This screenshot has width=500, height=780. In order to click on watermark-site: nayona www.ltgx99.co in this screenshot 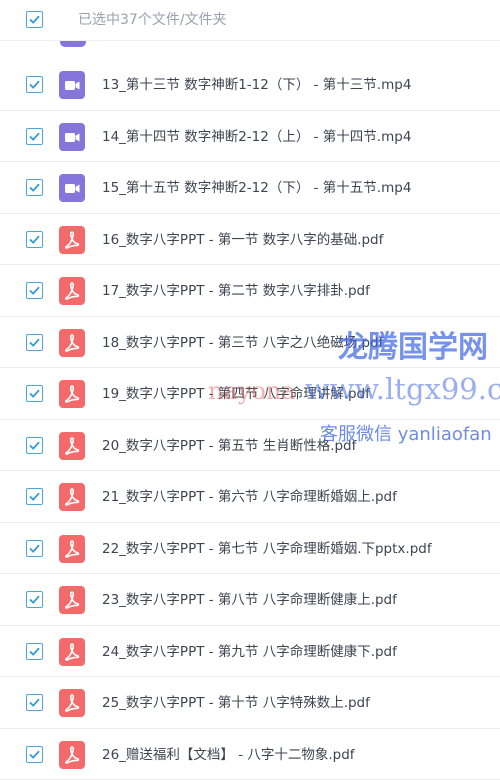, I will do `click(354, 389)`.